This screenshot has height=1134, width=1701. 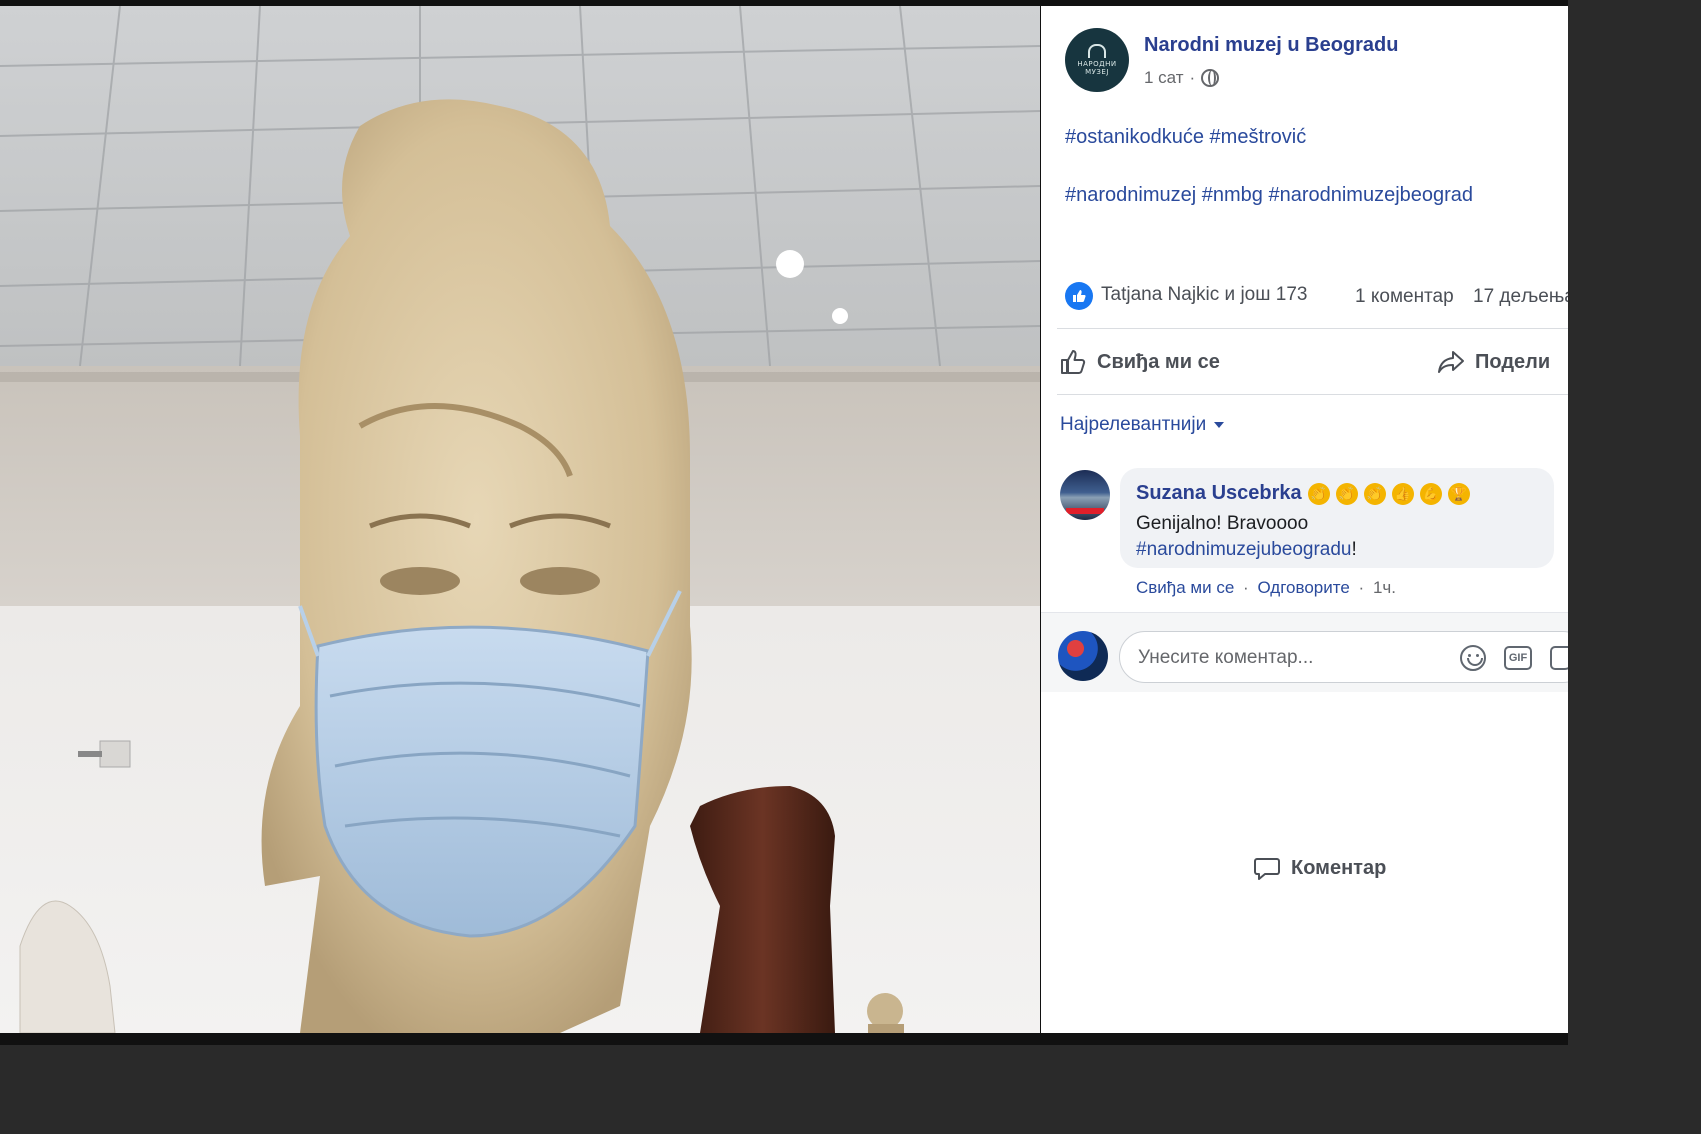 I want to click on trophy-emoji-icon: 🏆, so click(x=1458, y=493).